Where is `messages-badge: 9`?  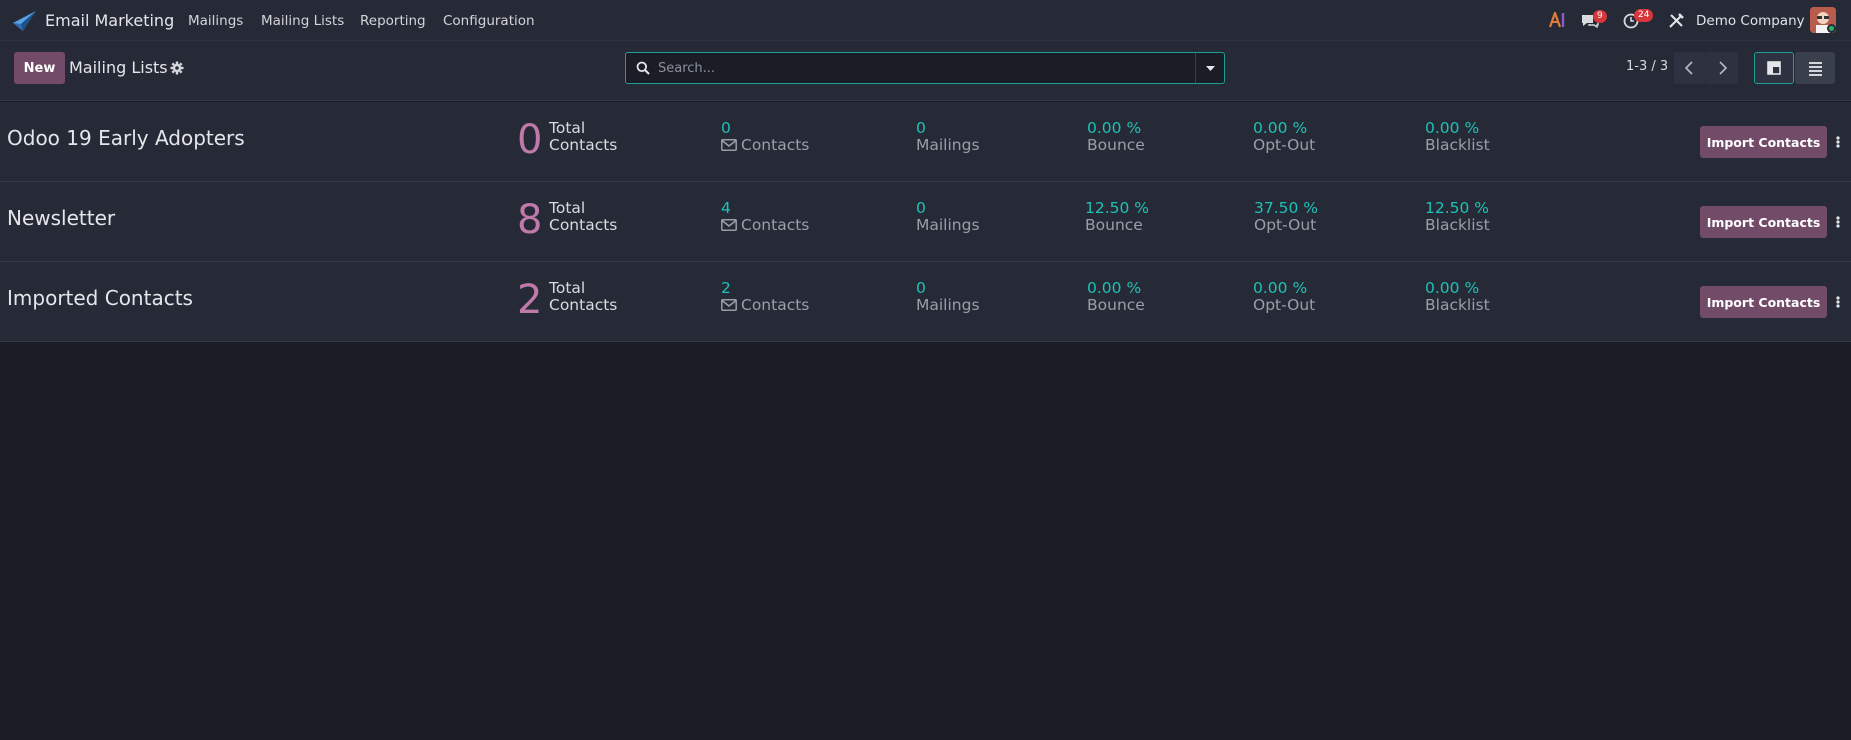
messages-badge: 9 is located at coordinates (1600, 16).